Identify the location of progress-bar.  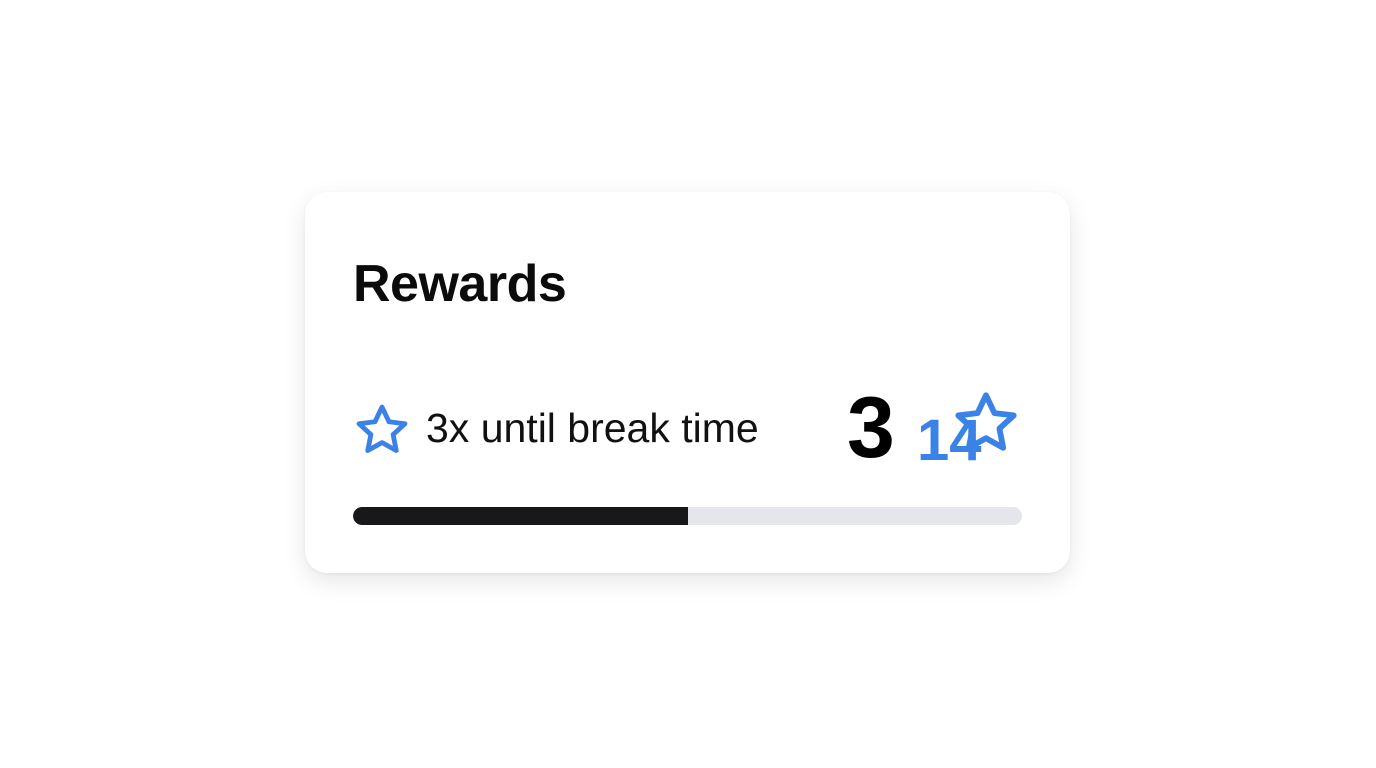
(687, 516).